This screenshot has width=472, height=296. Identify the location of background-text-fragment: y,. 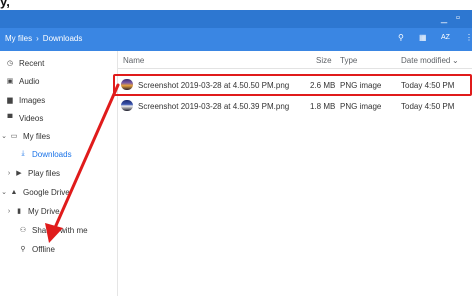
(236, 5).